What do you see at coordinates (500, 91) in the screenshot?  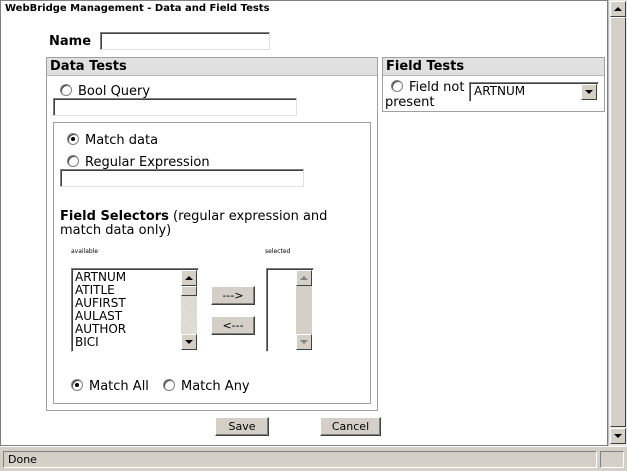 I see `field-select-value: ARTNUM` at bounding box center [500, 91].